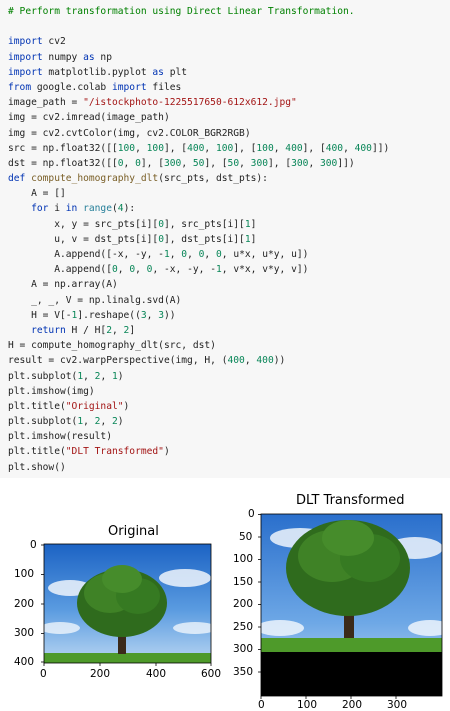 The image size is (450, 711). What do you see at coordinates (95, 300) in the screenshot?
I see `code-token: _, _, V = np.linalg.svd(A)` at bounding box center [95, 300].